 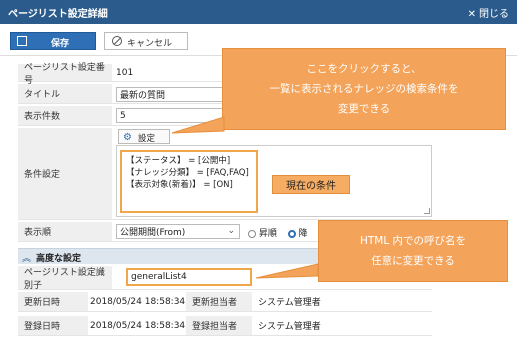 I want to click on title-input: 最新の質問, so click(x=172, y=94).